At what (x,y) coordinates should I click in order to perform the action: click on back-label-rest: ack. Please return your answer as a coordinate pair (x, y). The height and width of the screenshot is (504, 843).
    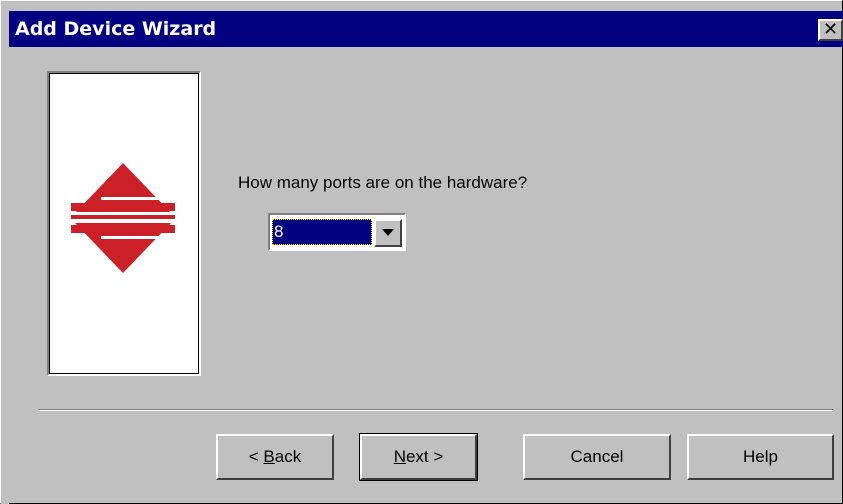
    Looking at the image, I should click on (288, 456).